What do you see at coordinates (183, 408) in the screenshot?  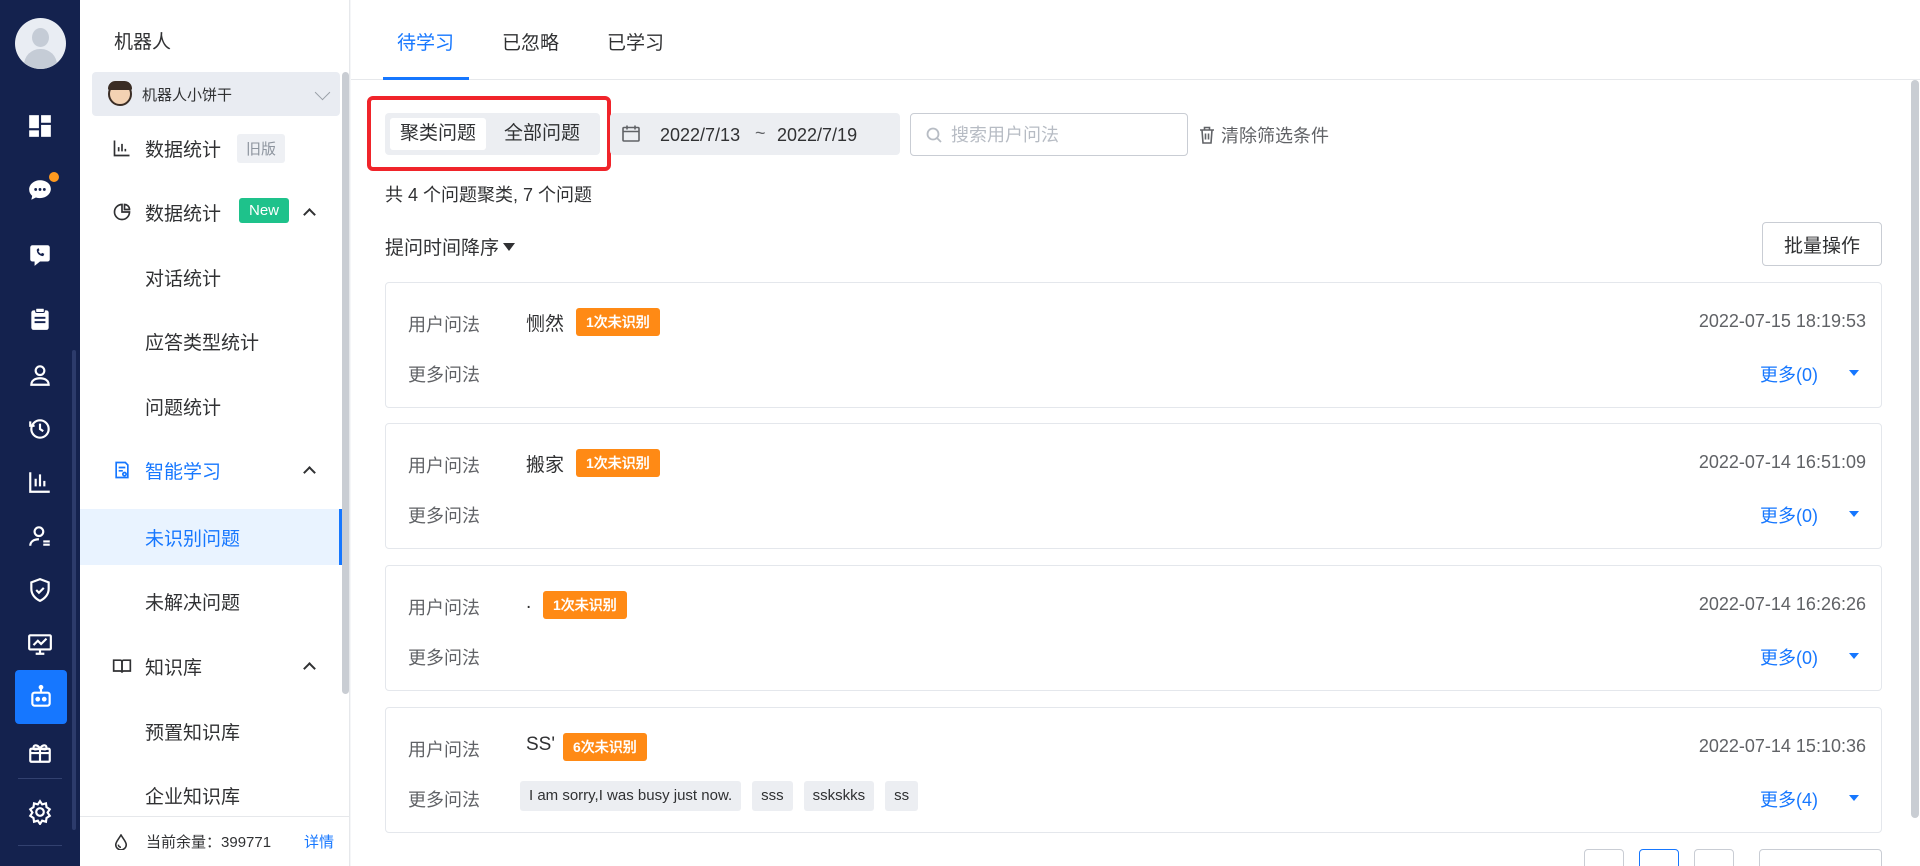 I see `sidebar-item-label: 问题统计` at bounding box center [183, 408].